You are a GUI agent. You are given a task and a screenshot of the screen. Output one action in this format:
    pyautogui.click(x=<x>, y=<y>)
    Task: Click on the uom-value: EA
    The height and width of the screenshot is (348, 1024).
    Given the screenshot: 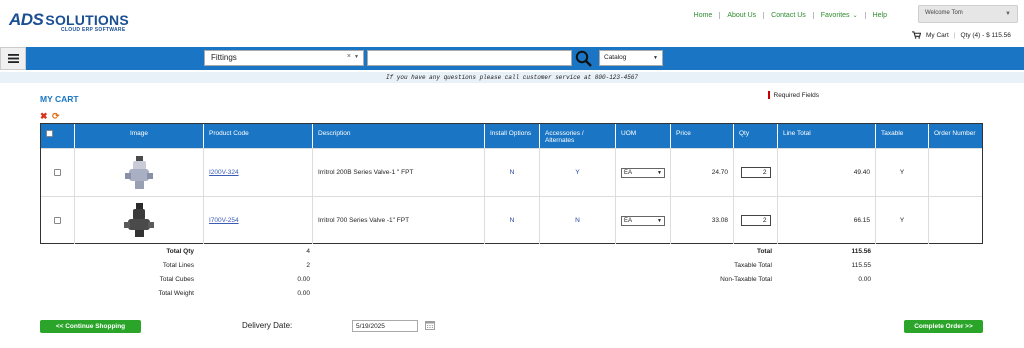 What is the action you would take?
    pyautogui.click(x=628, y=172)
    